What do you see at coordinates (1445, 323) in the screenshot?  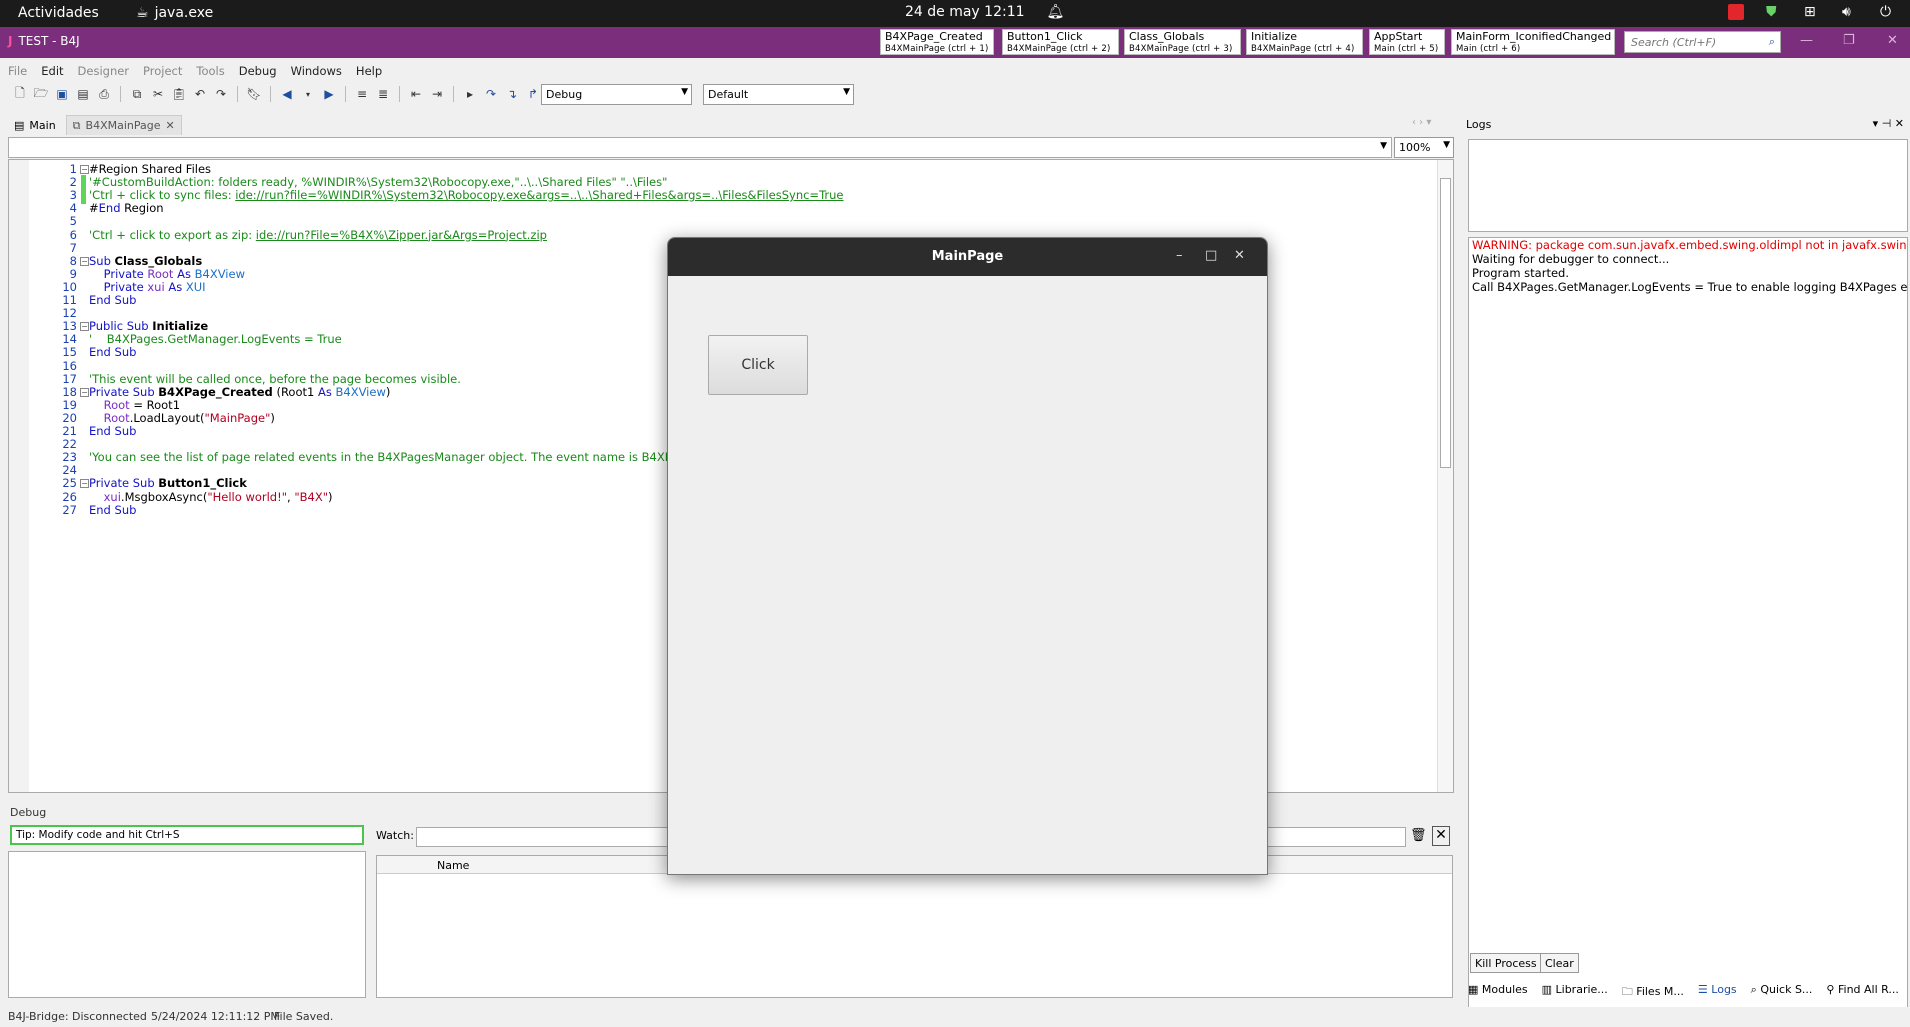 I see `scrollbar-thumb` at bounding box center [1445, 323].